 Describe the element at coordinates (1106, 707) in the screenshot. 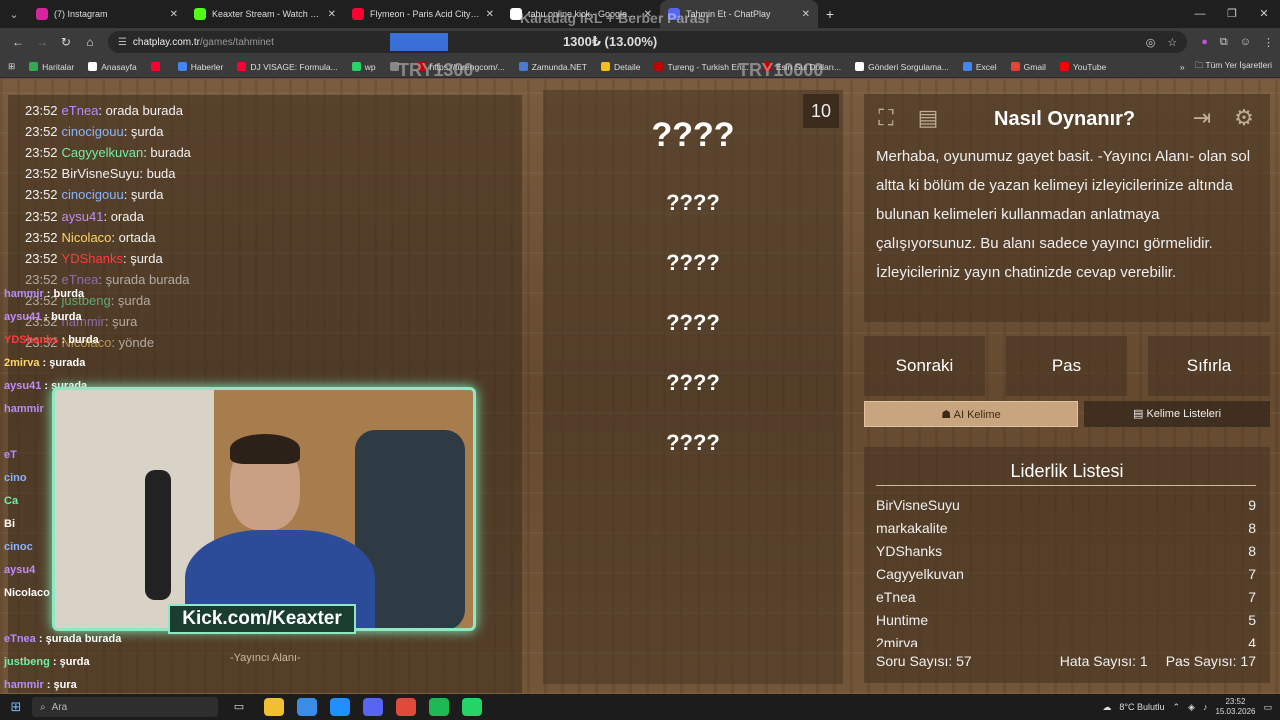

I see `weather-icon: ☁` at that location.